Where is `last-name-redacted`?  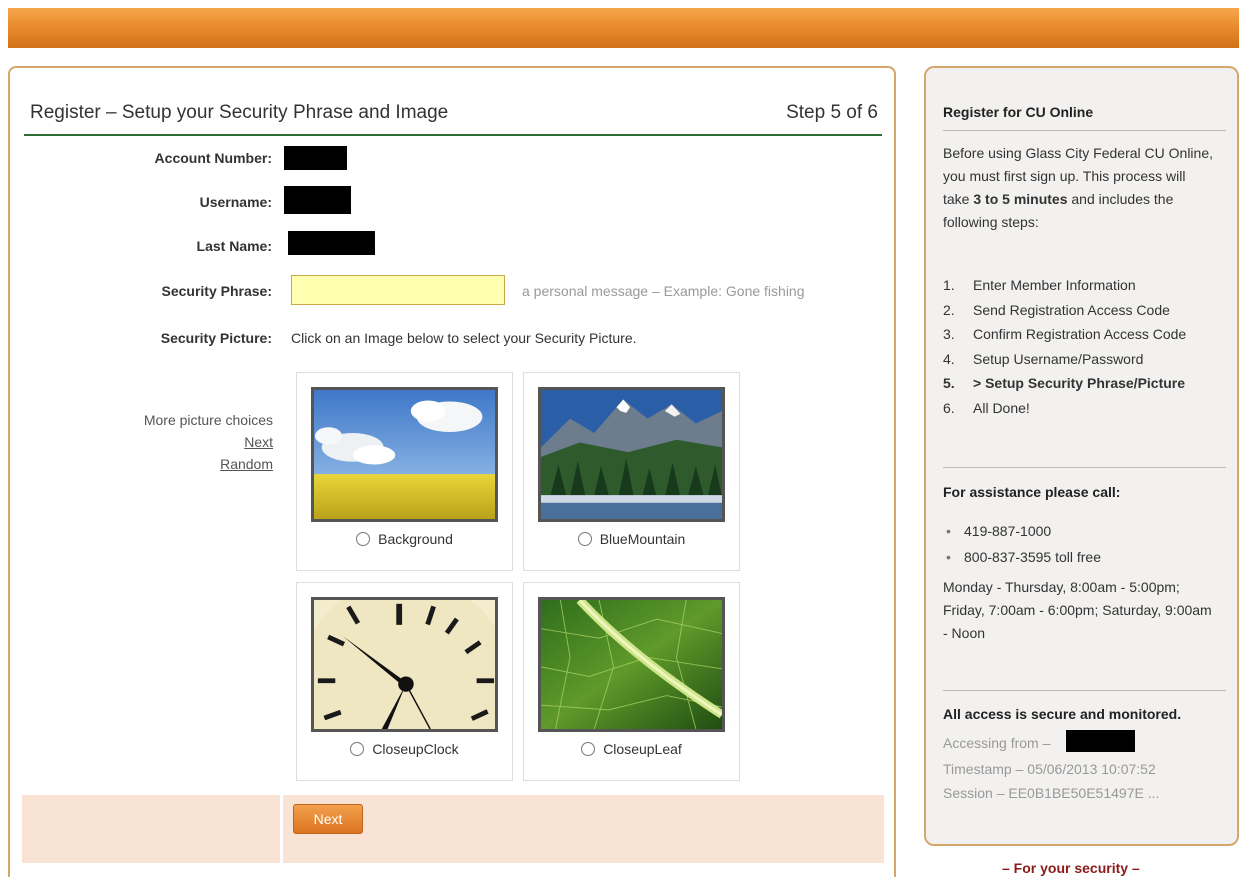
last-name-redacted is located at coordinates (331, 243).